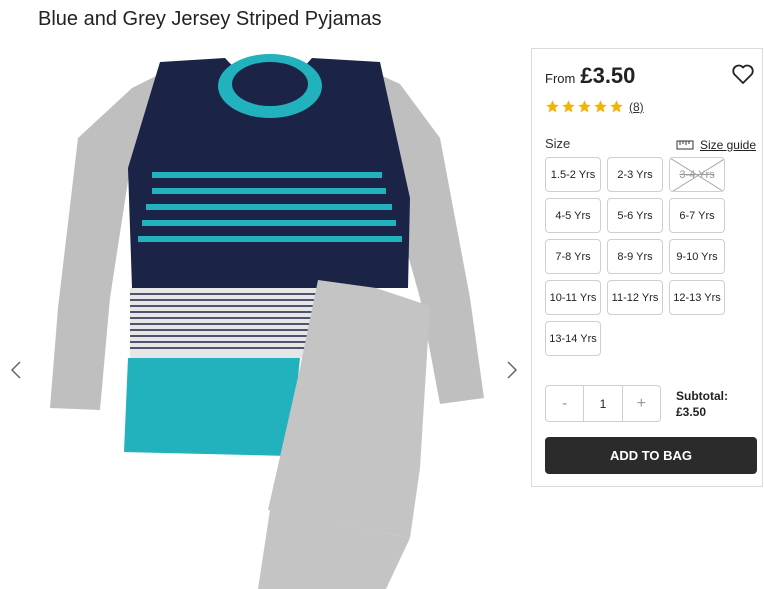  Describe the element at coordinates (210, 19) in the screenshot. I see `product-title: Blue and Grey Jersey Striped Pyjamas` at that location.